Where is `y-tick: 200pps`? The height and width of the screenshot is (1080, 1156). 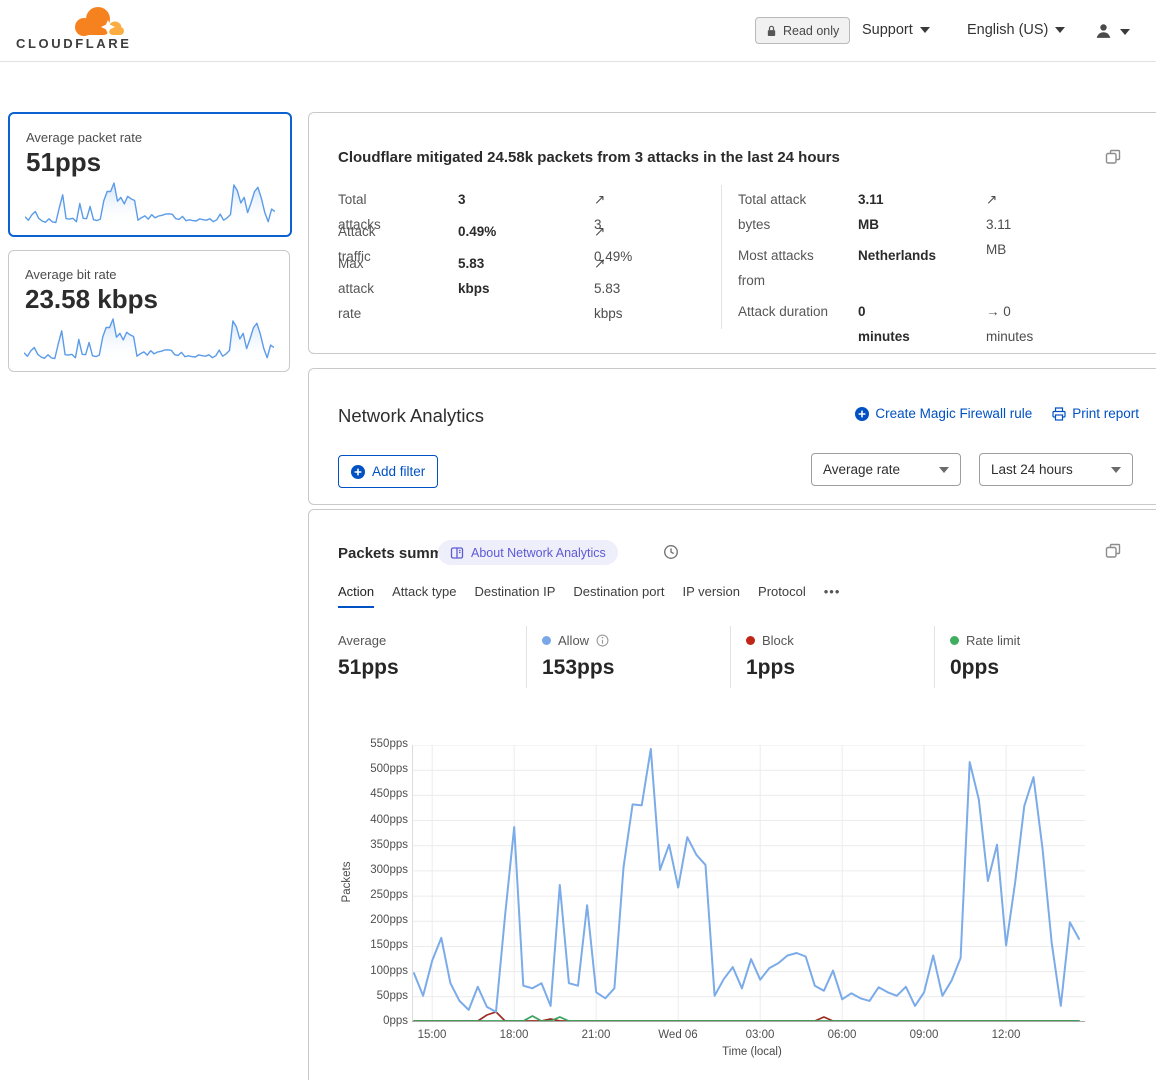
y-tick: 200pps is located at coordinates (389, 920).